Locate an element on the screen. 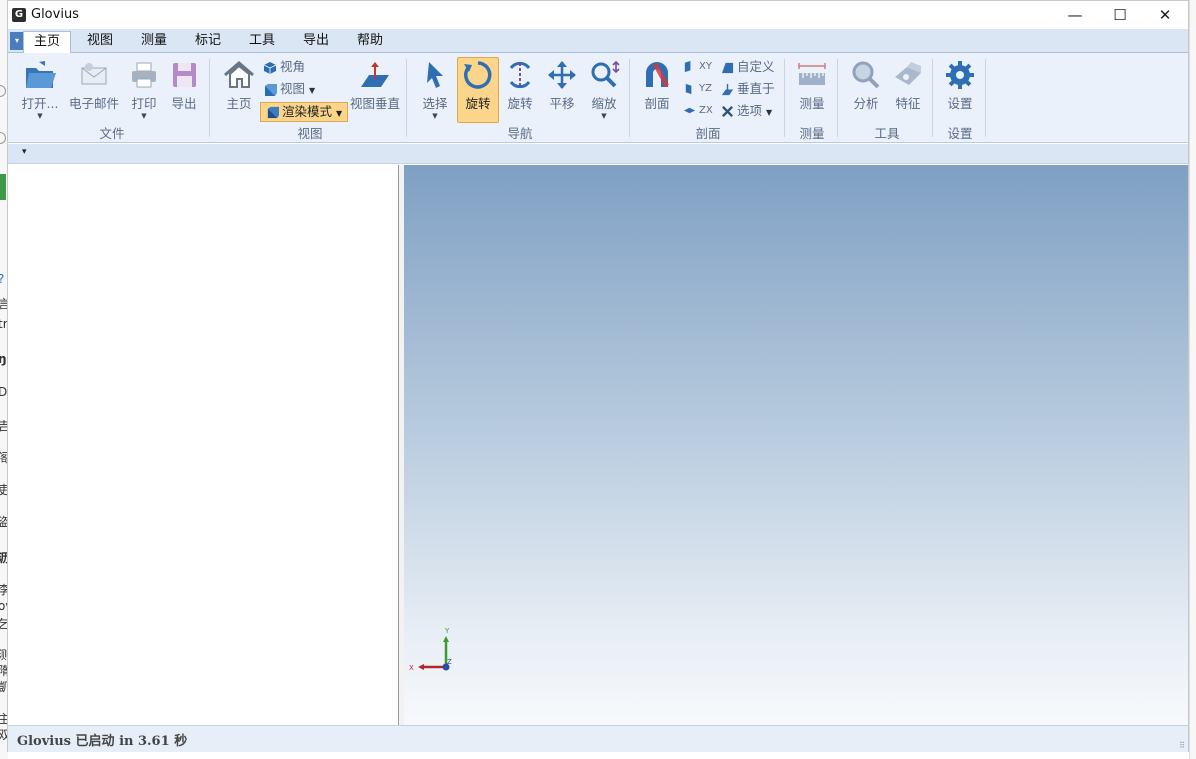 The width and height of the screenshot is (1196, 759). view-perpendicular-button: 视图垂直 is located at coordinates (375, 85).